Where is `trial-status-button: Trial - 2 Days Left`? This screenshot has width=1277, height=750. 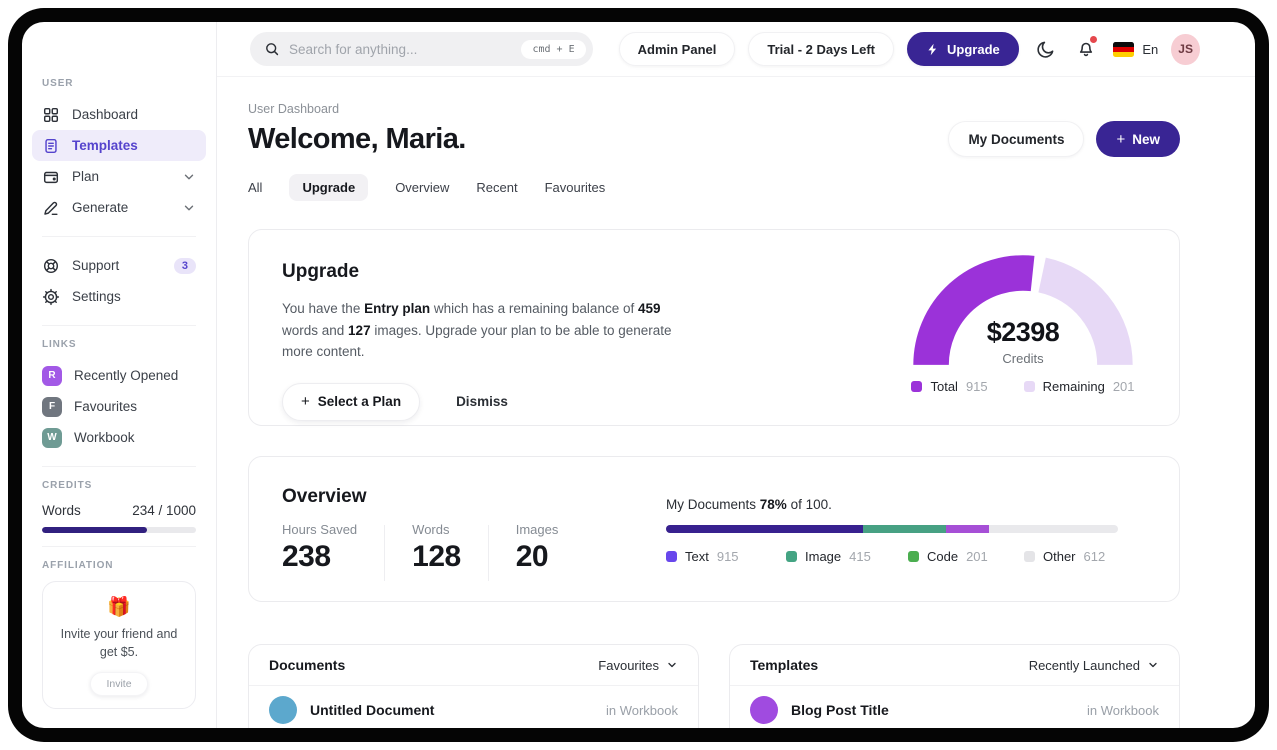
trial-status-button: Trial - 2 Days Left is located at coordinates (821, 49).